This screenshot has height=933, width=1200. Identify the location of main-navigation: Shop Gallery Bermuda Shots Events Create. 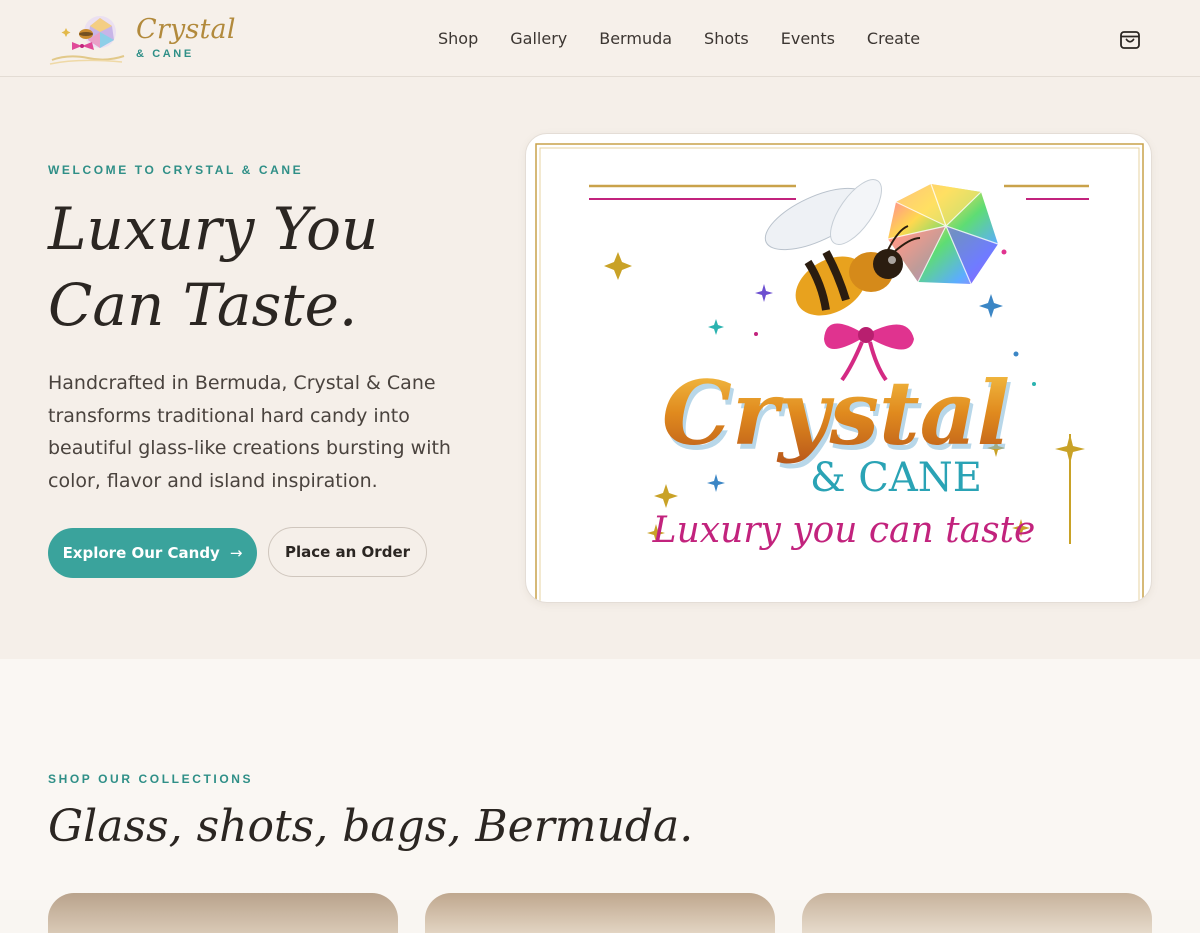
(679, 38).